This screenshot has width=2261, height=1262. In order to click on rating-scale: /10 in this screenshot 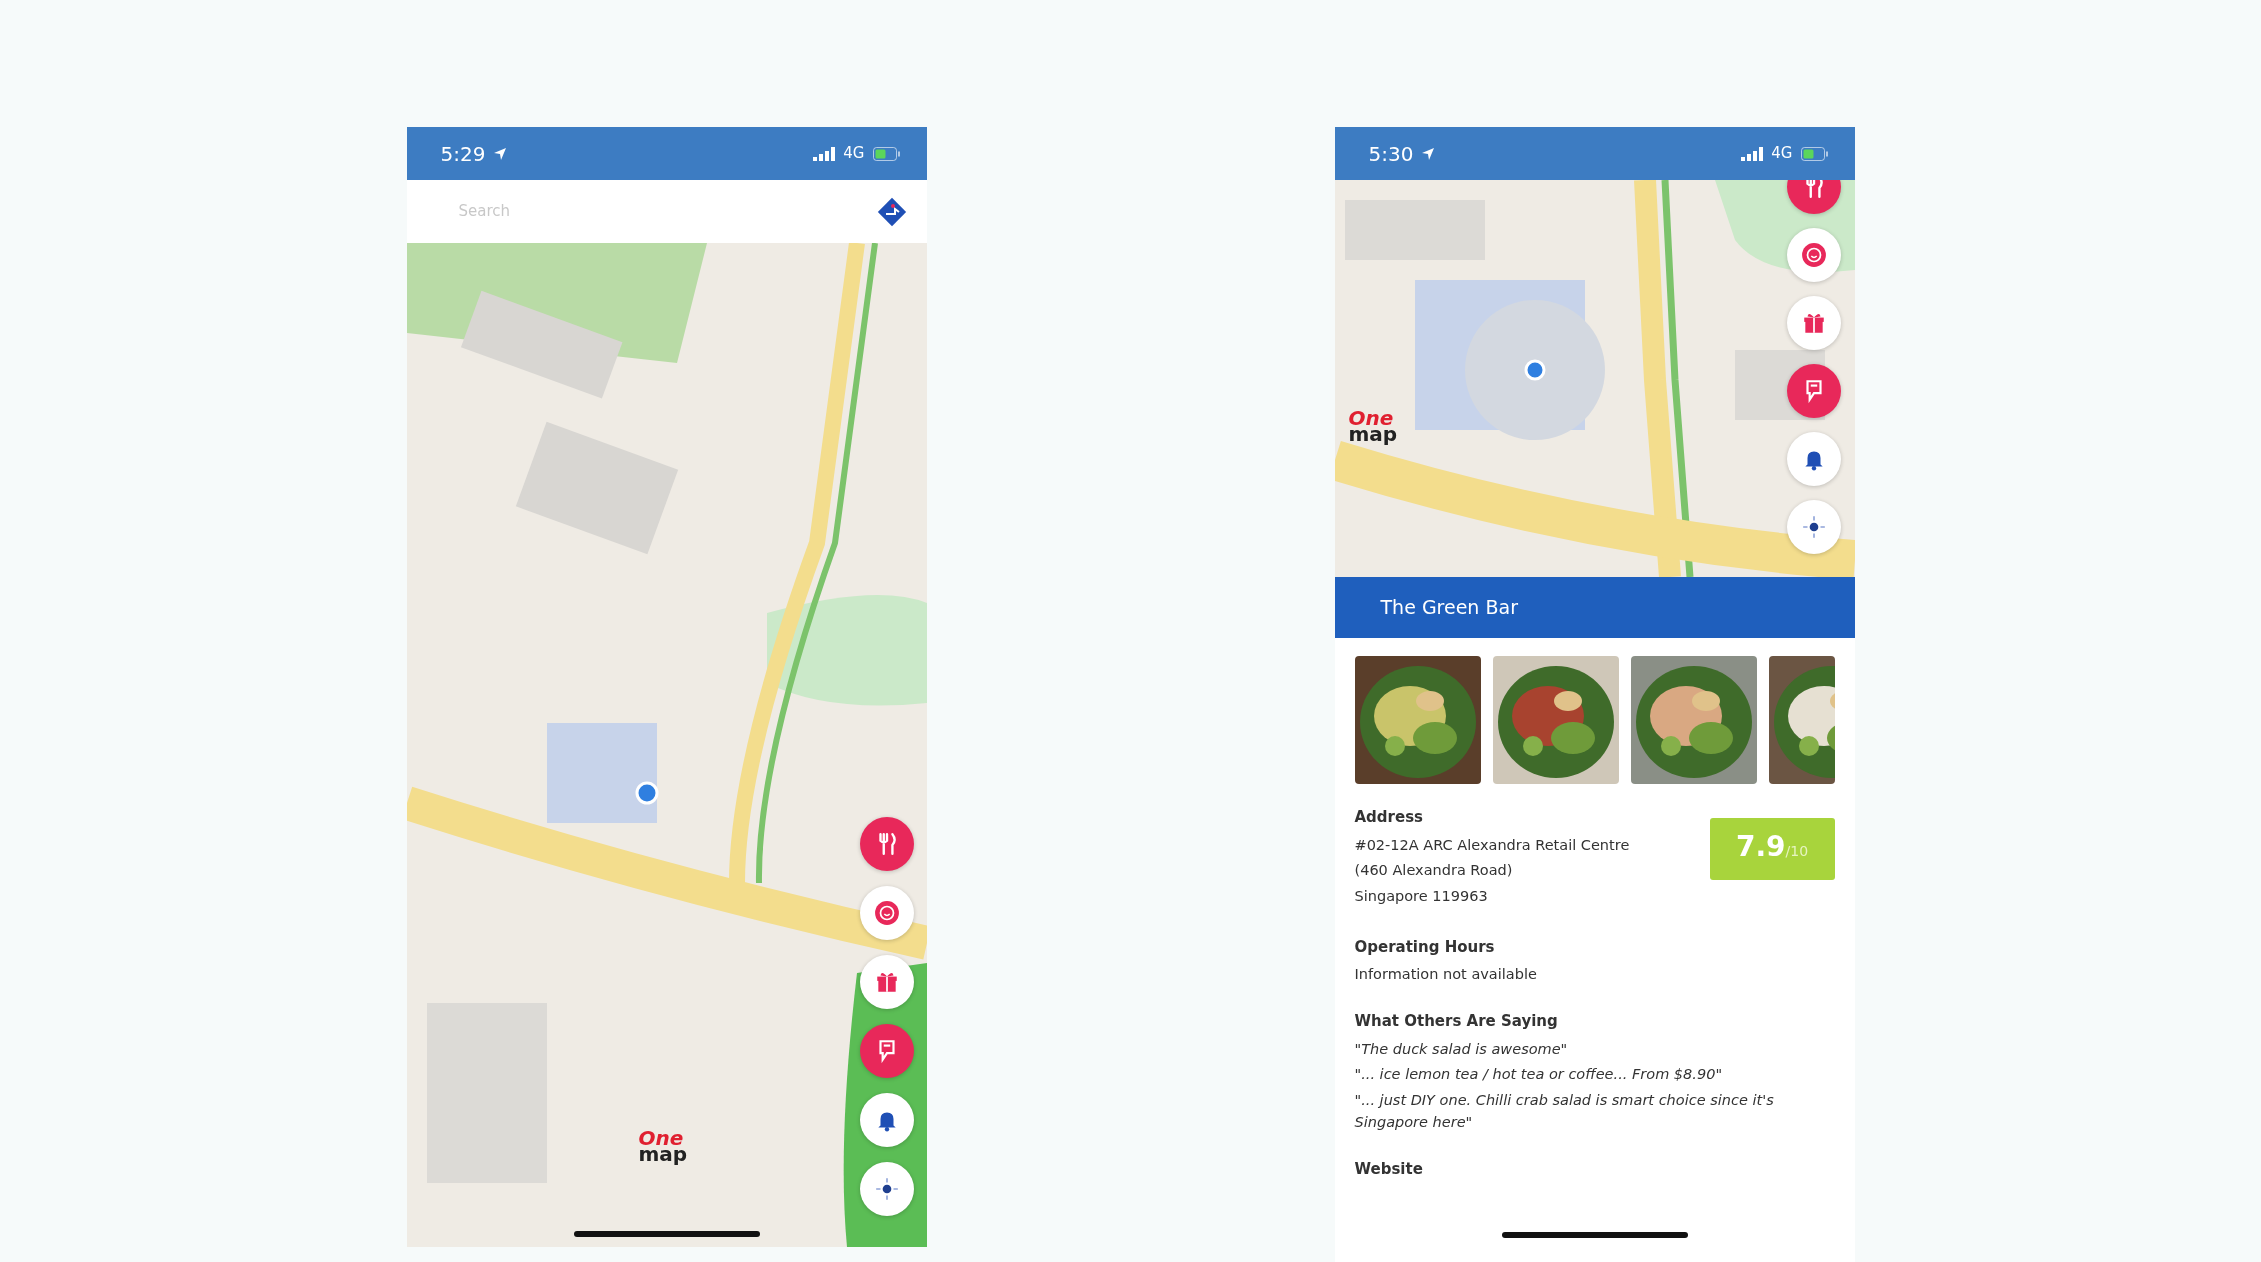, I will do `click(1797, 852)`.